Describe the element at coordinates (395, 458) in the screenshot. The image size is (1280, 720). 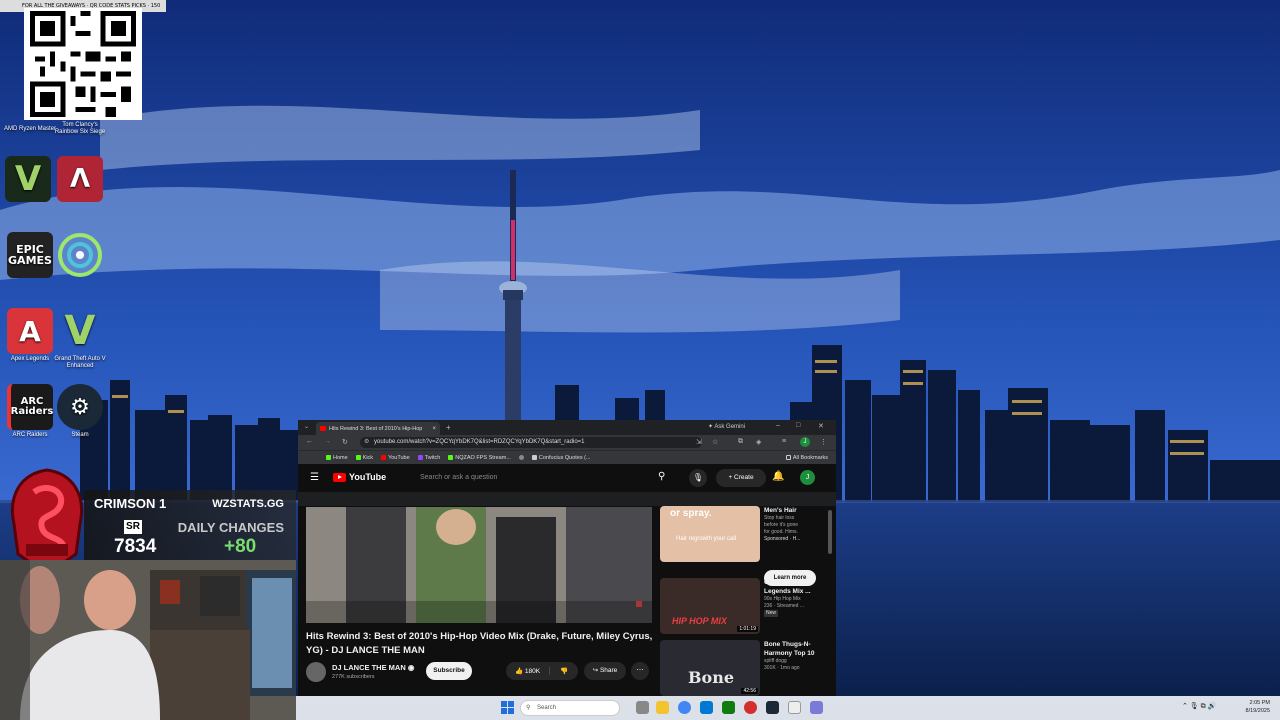
I see `bookmark-youtube: YouTube` at that location.